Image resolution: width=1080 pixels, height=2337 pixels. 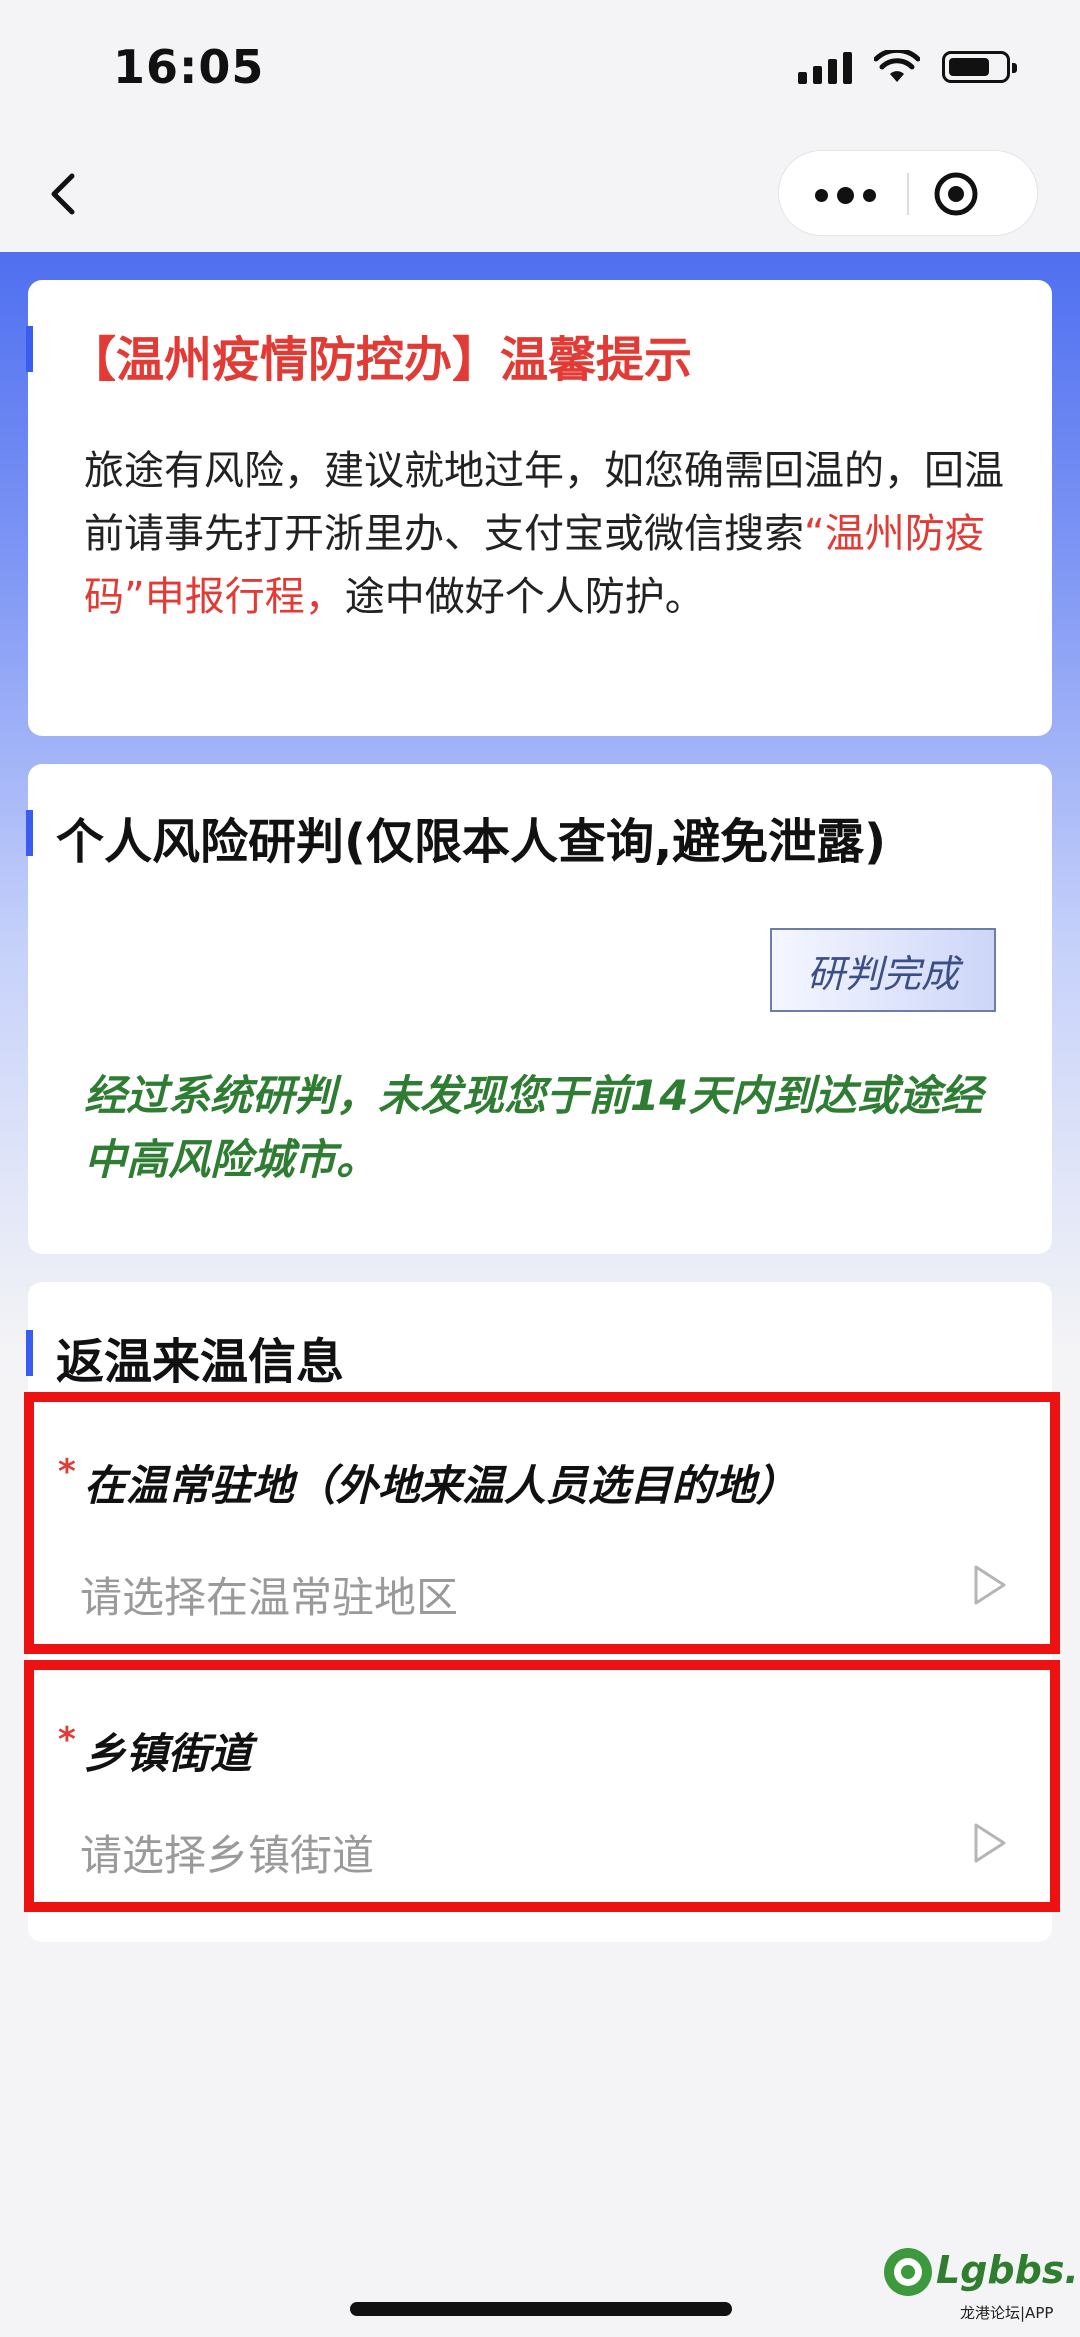 I want to click on more-icon, so click(x=855, y=195).